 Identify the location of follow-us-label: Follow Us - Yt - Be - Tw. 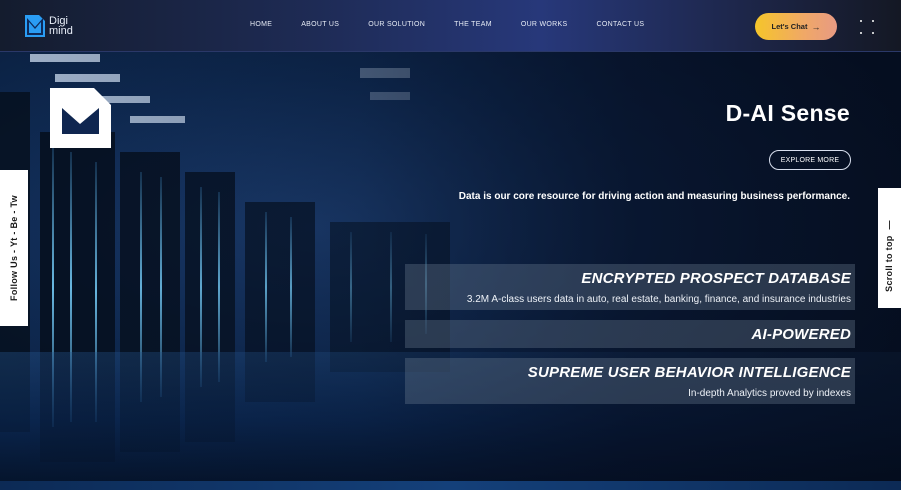
(14, 248).